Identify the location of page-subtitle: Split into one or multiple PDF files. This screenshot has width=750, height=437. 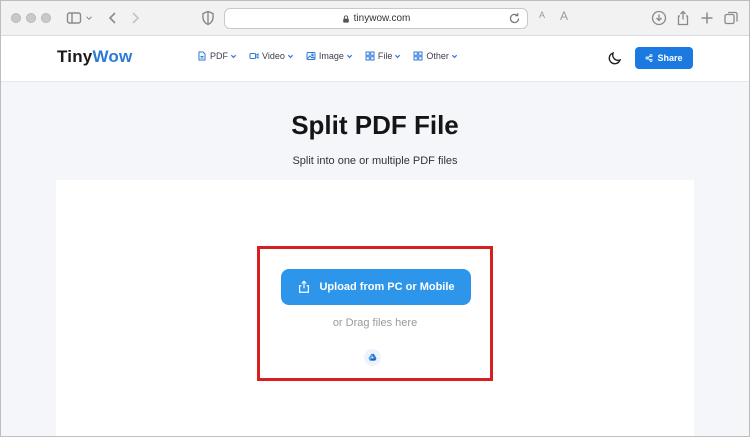
(375, 161).